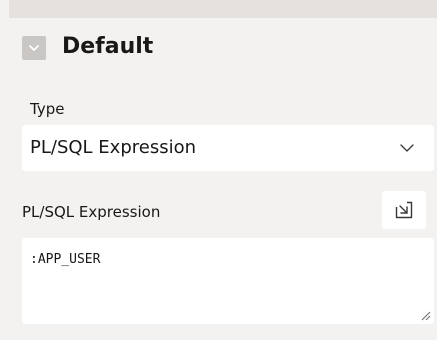  Describe the element at coordinates (407, 148) in the screenshot. I see `chevron-down-icon` at that location.